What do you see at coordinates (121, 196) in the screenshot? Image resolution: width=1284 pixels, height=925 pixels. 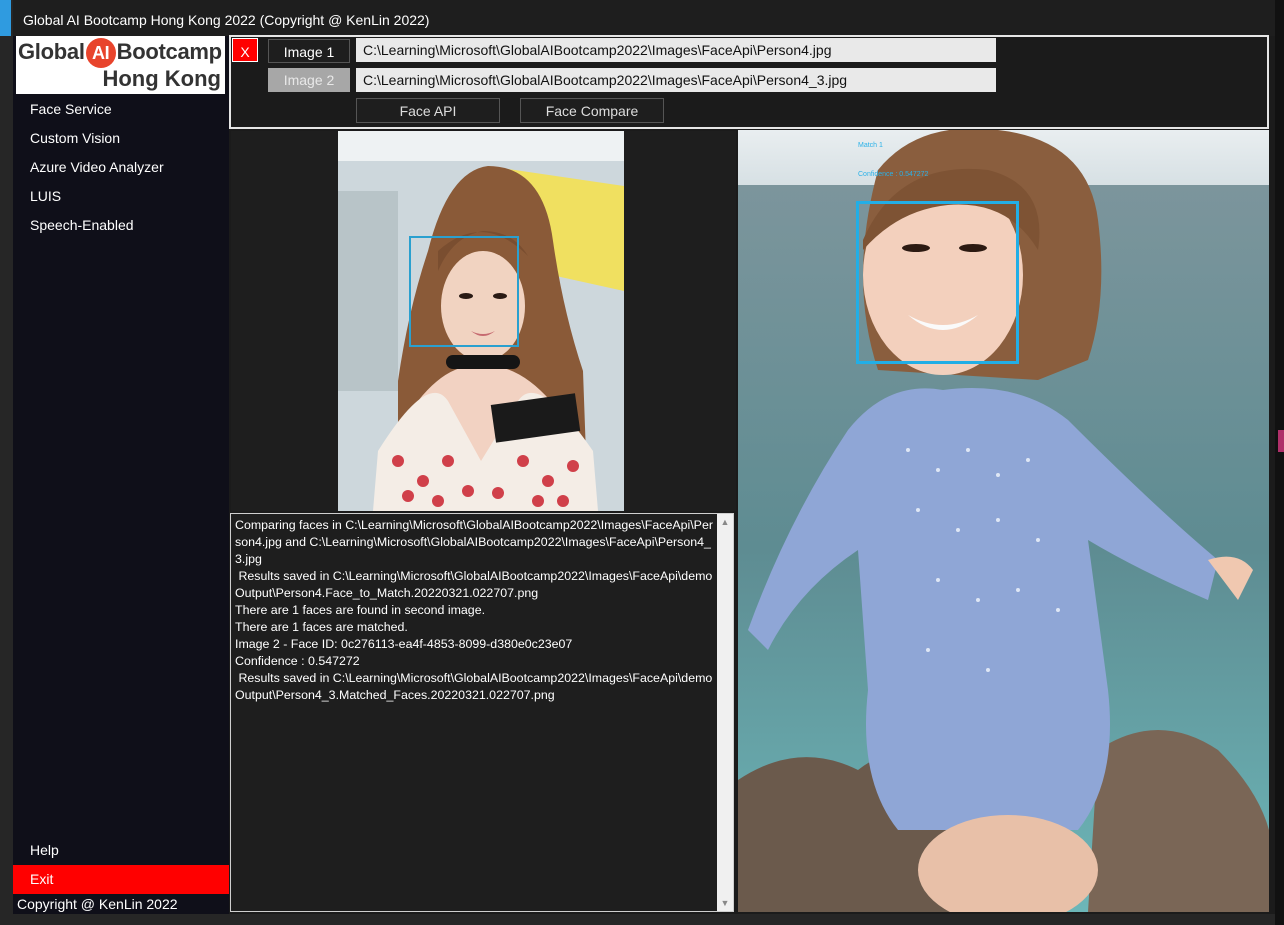 I see `sidebar-item-luis: LUIS` at bounding box center [121, 196].